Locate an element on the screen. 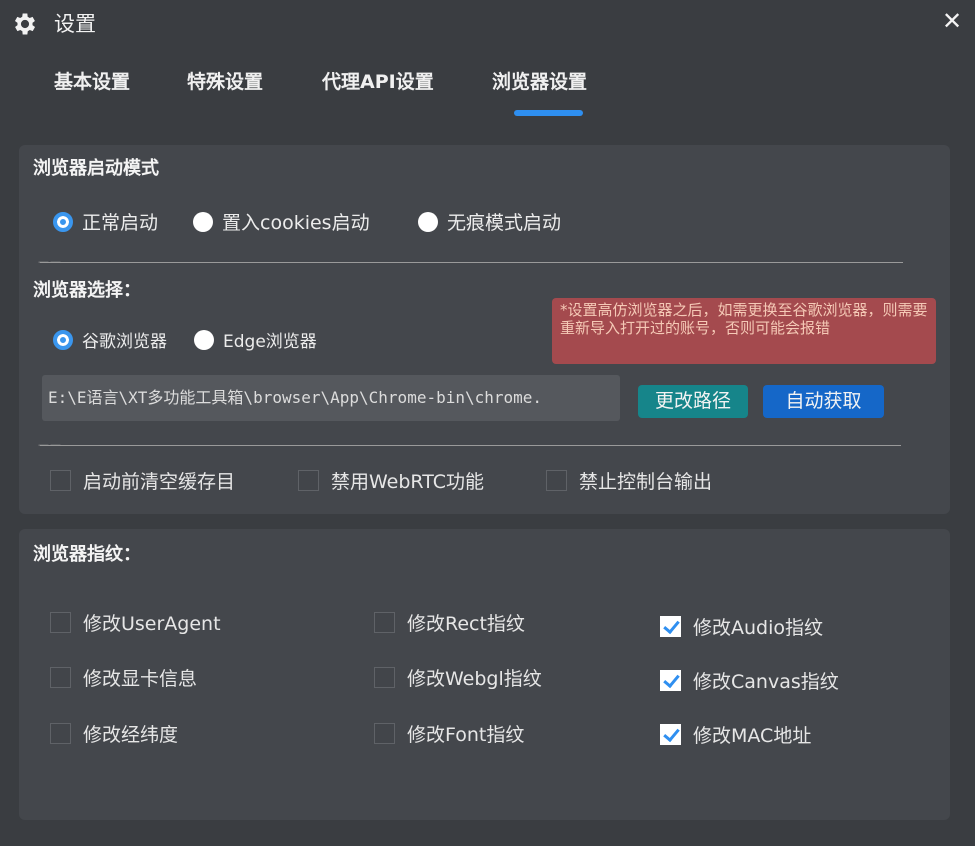 This screenshot has height=846, width=975. close-icon: ✕ is located at coordinates (952, 21).